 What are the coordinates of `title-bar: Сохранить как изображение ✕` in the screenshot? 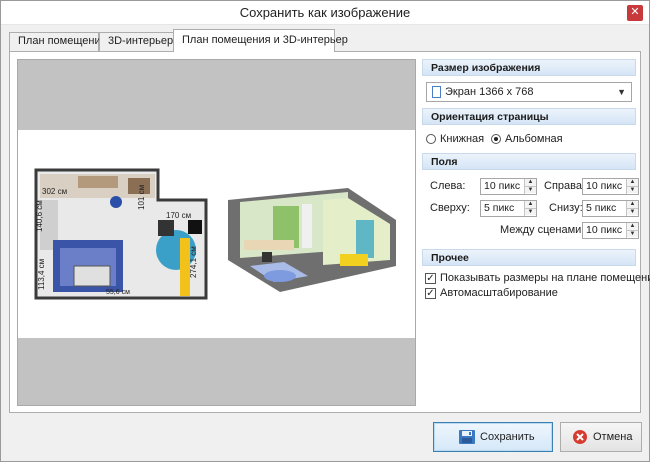 It's located at (325, 13).